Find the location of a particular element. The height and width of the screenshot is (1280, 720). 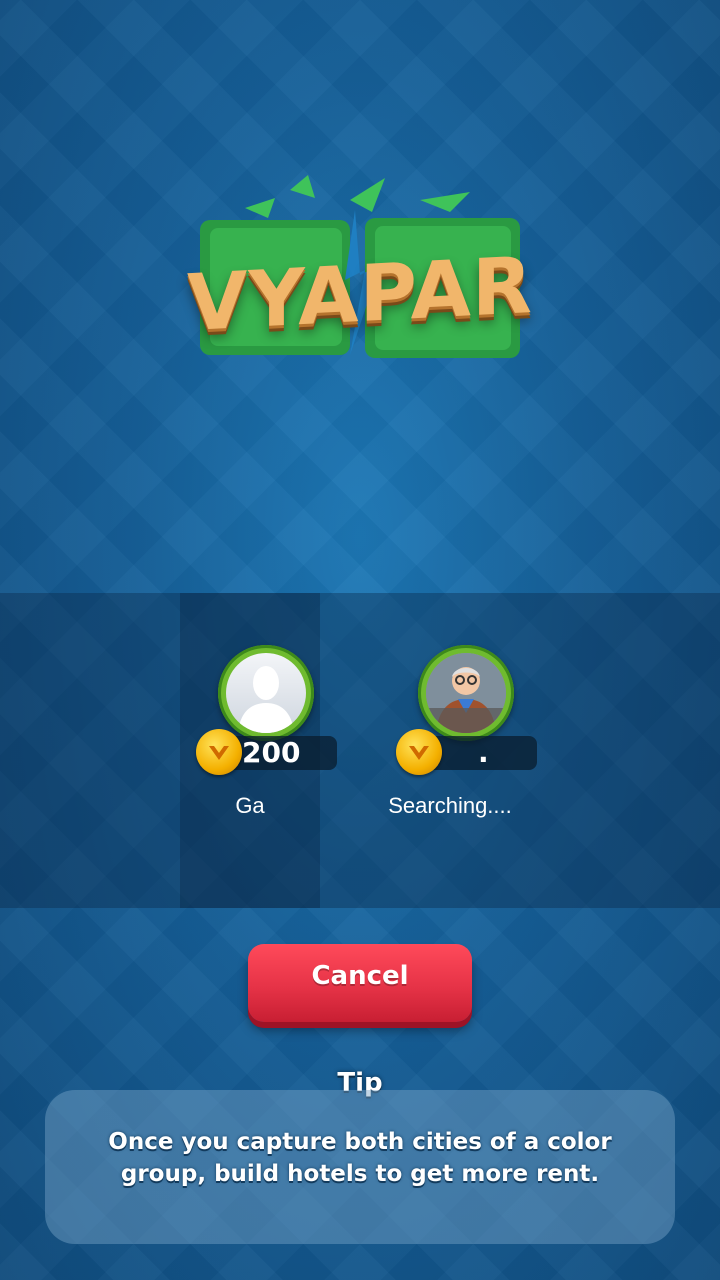

game-logo: VYAPAR is located at coordinates (360, 270).